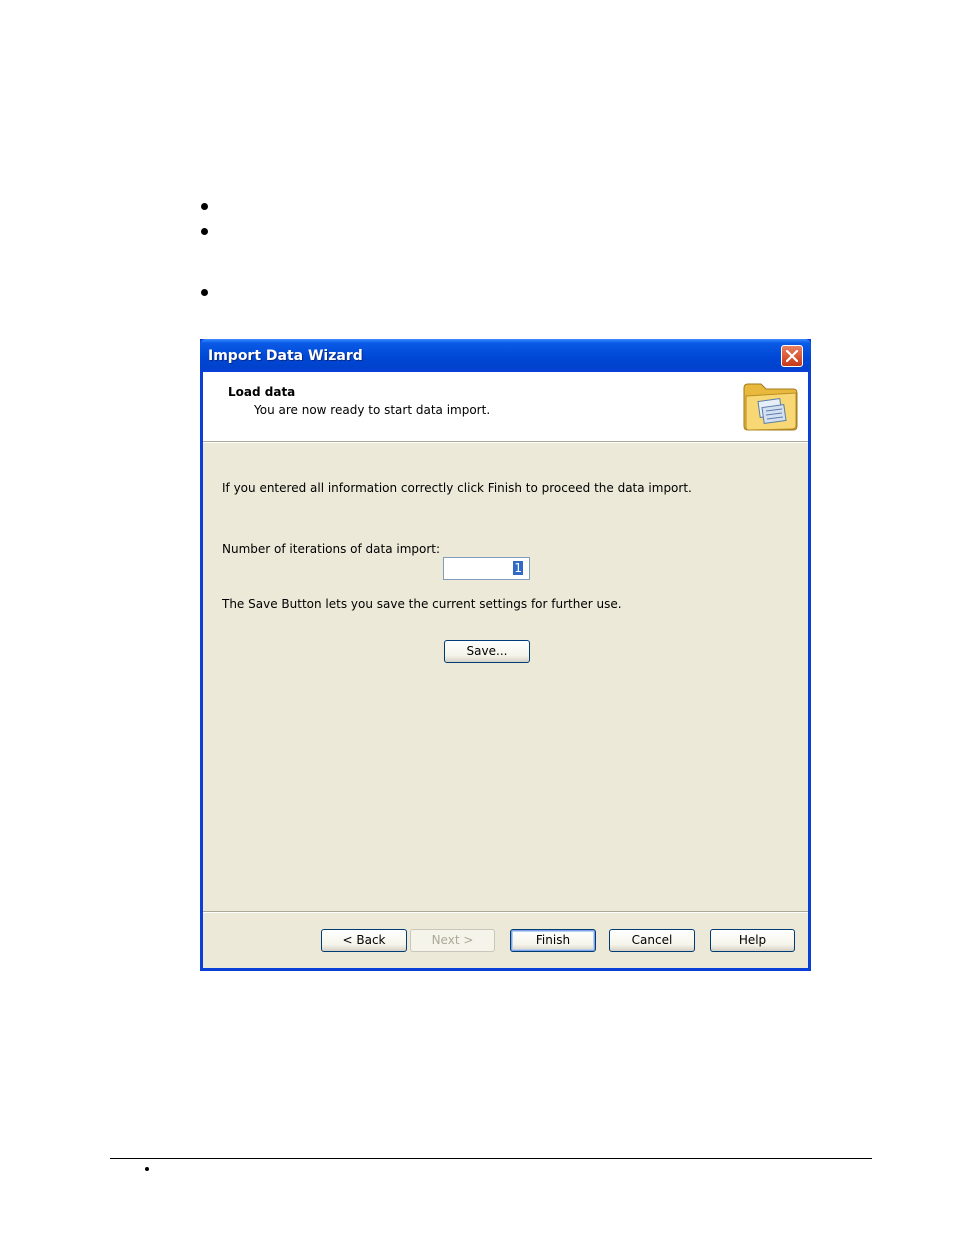 The height and width of the screenshot is (1235, 954). I want to click on close-icon, so click(792, 356).